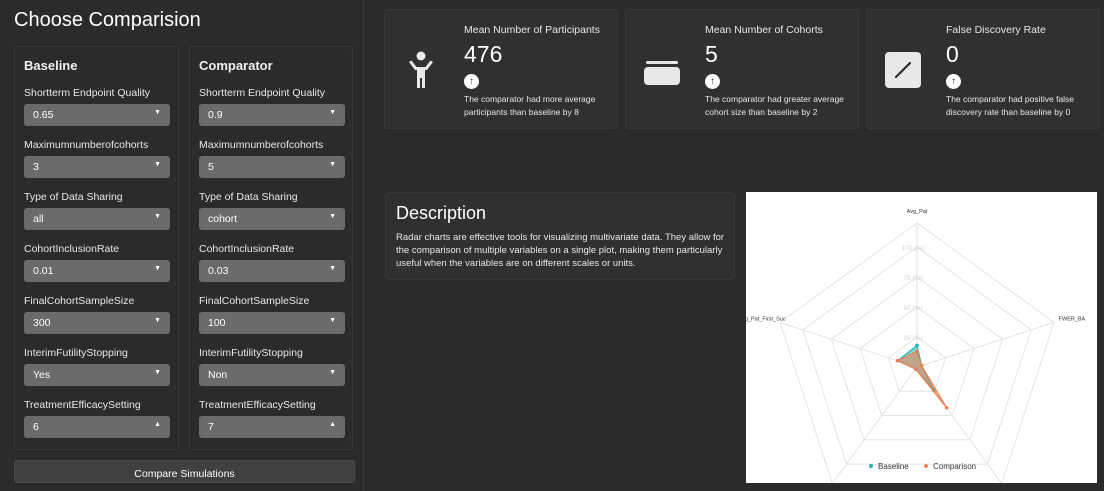 This screenshot has width=1104, height=491. Describe the element at coordinates (893, 466) in the screenshot. I see `legend-label: Baseline` at that location.